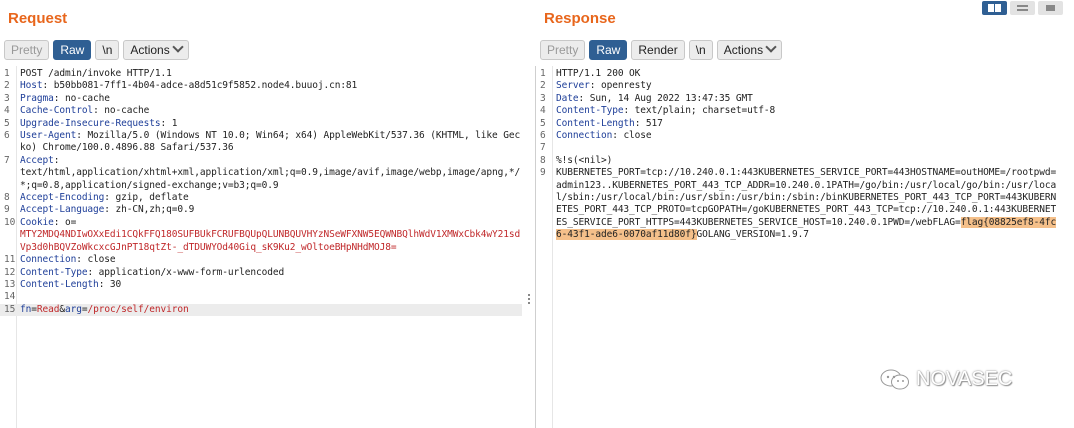  I want to click on header-value: : application/x-www-form-urlencoded, so click(186, 272).